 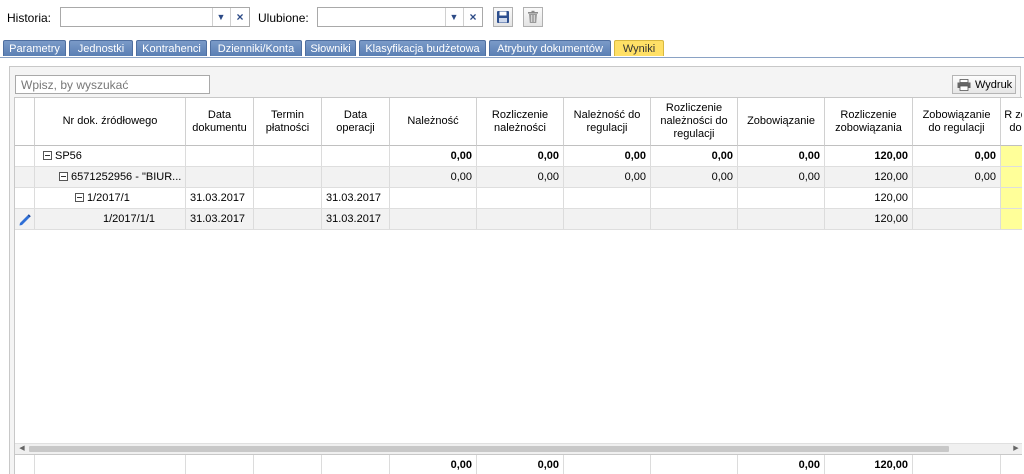 What do you see at coordinates (1011, 122) in the screenshot?
I see `column-header: R zo do` at bounding box center [1011, 122].